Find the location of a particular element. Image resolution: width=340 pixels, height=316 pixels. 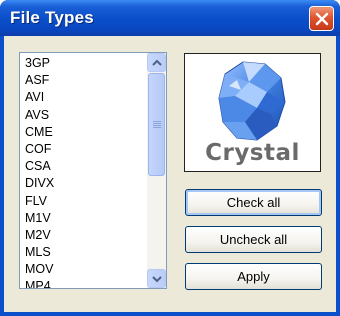

vertical-scrollbar is located at coordinates (156, 170).